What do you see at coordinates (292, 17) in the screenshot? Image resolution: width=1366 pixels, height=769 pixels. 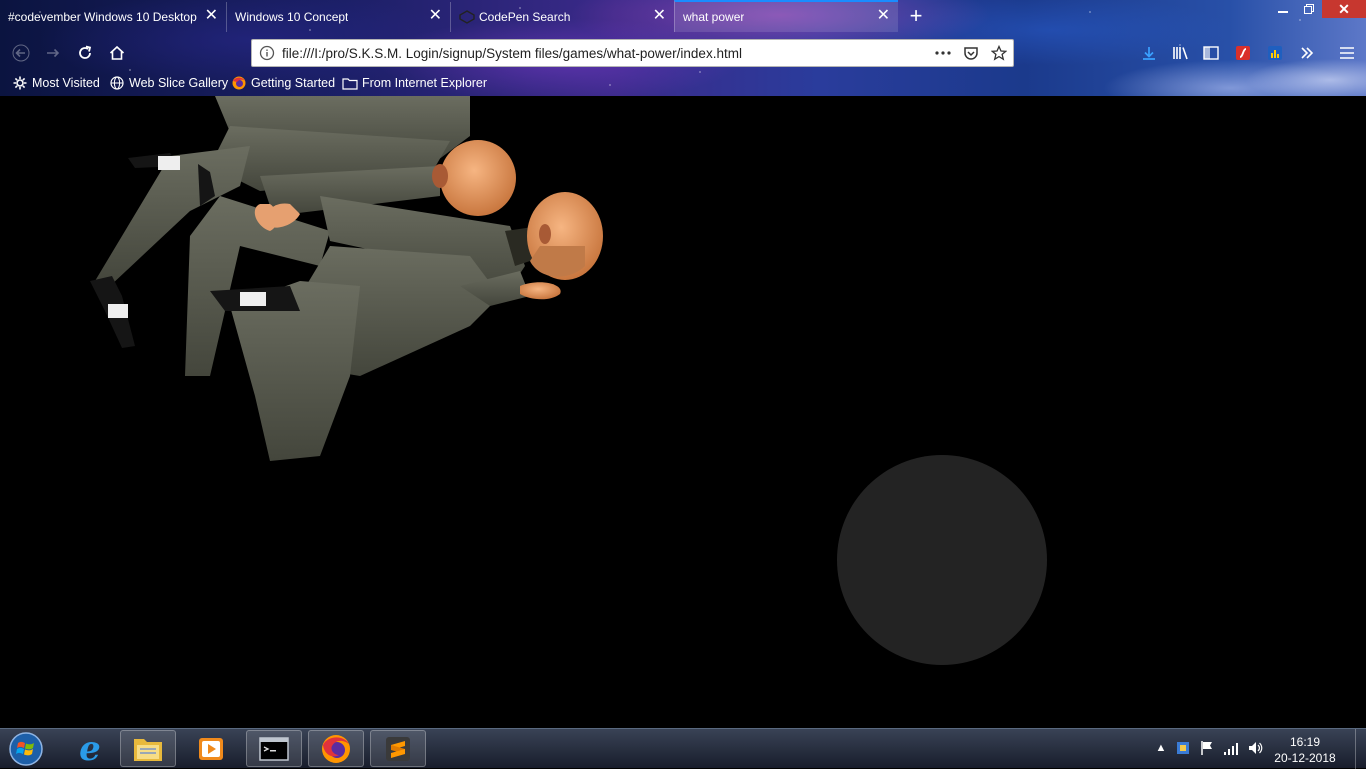 I see `tab-title: Windows 10 Concept` at bounding box center [292, 17].